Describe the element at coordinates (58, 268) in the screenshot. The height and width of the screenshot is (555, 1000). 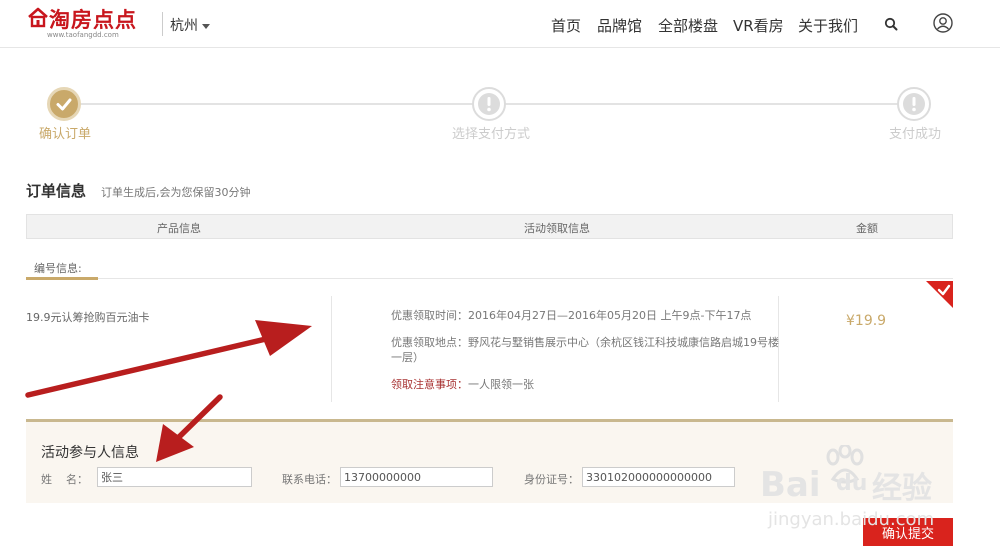
I see `code-info-label: 编号信息:` at that location.